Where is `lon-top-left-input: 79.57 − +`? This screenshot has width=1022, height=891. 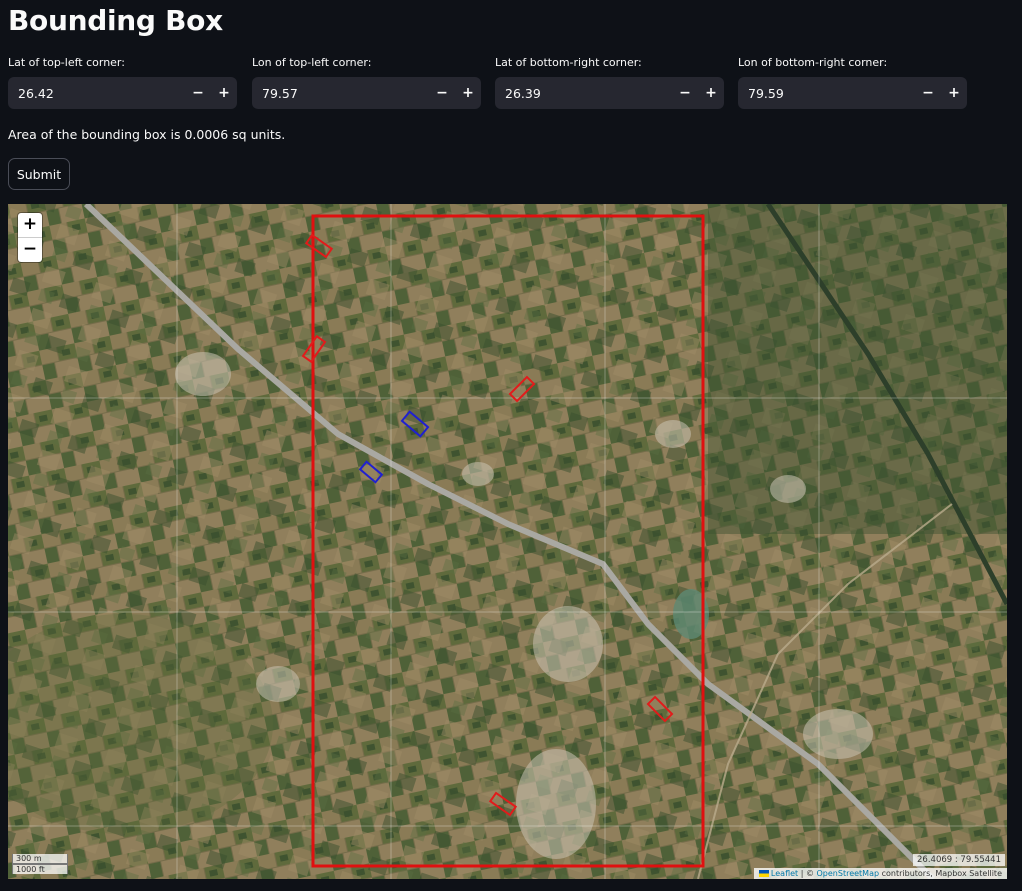 lon-top-left-input: 79.57 − + is located at coordinates (366, 93).